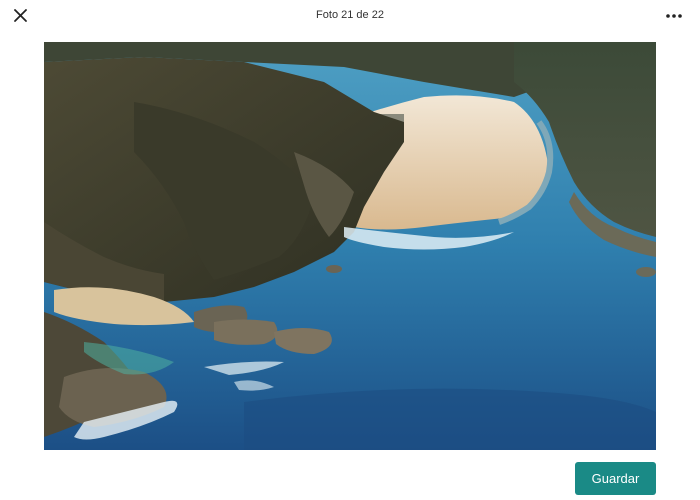 The width and height of the screenshot is (700, 500). I want to click on save-button: Guardar, so click(615, 478).